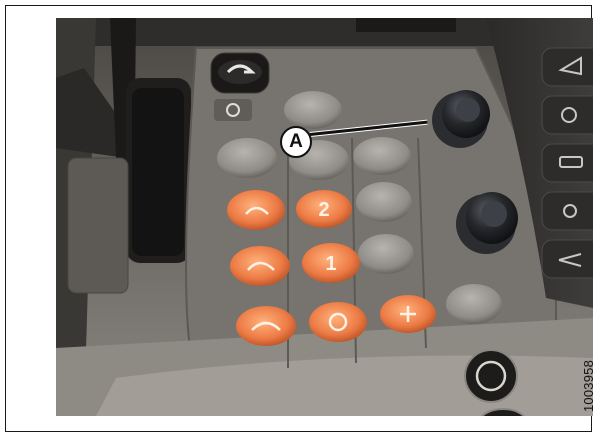 This screenshot has height=438, width=598. Describe the element at coordinates (588, 385) in the screenshot. I see `figure-id: 1003958` at that location.